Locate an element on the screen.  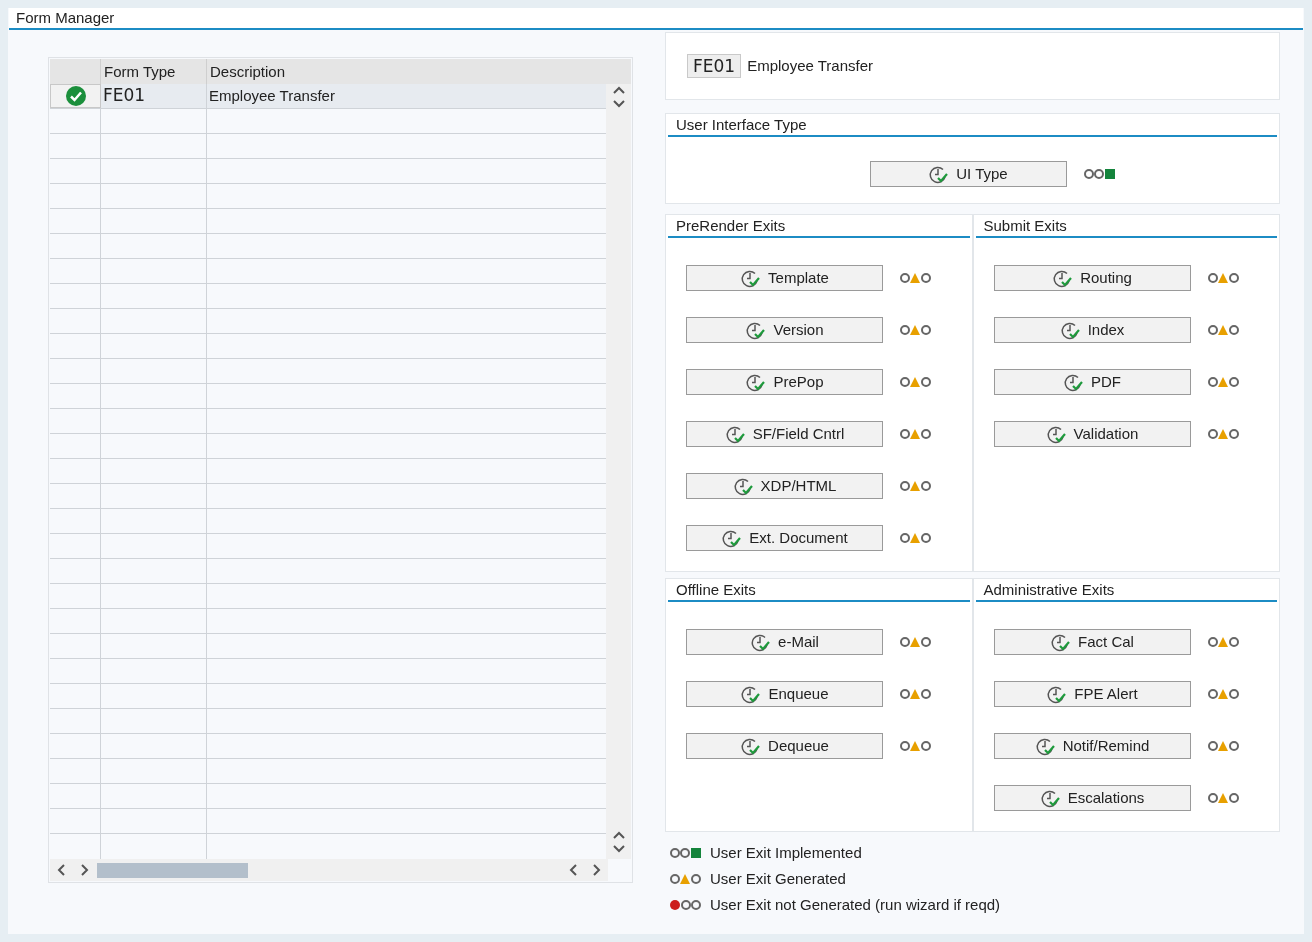
exit-button: Index is located at coordinates (1092, 330).